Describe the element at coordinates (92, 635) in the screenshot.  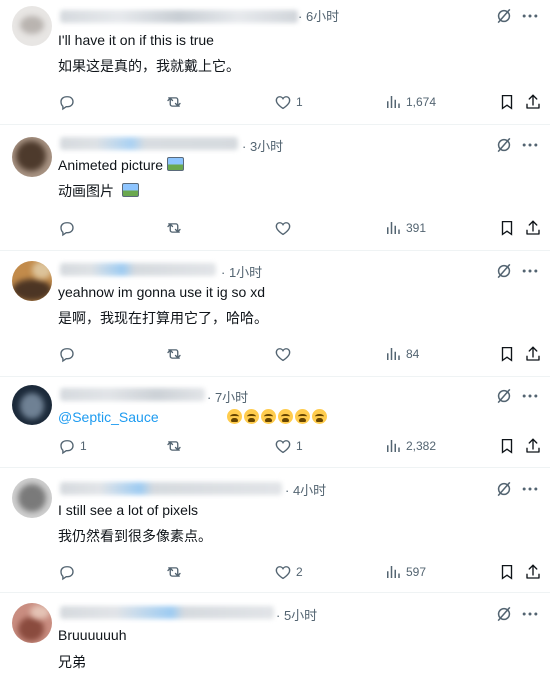
I see `tweet-text: Bruuuuuuh` at that location.